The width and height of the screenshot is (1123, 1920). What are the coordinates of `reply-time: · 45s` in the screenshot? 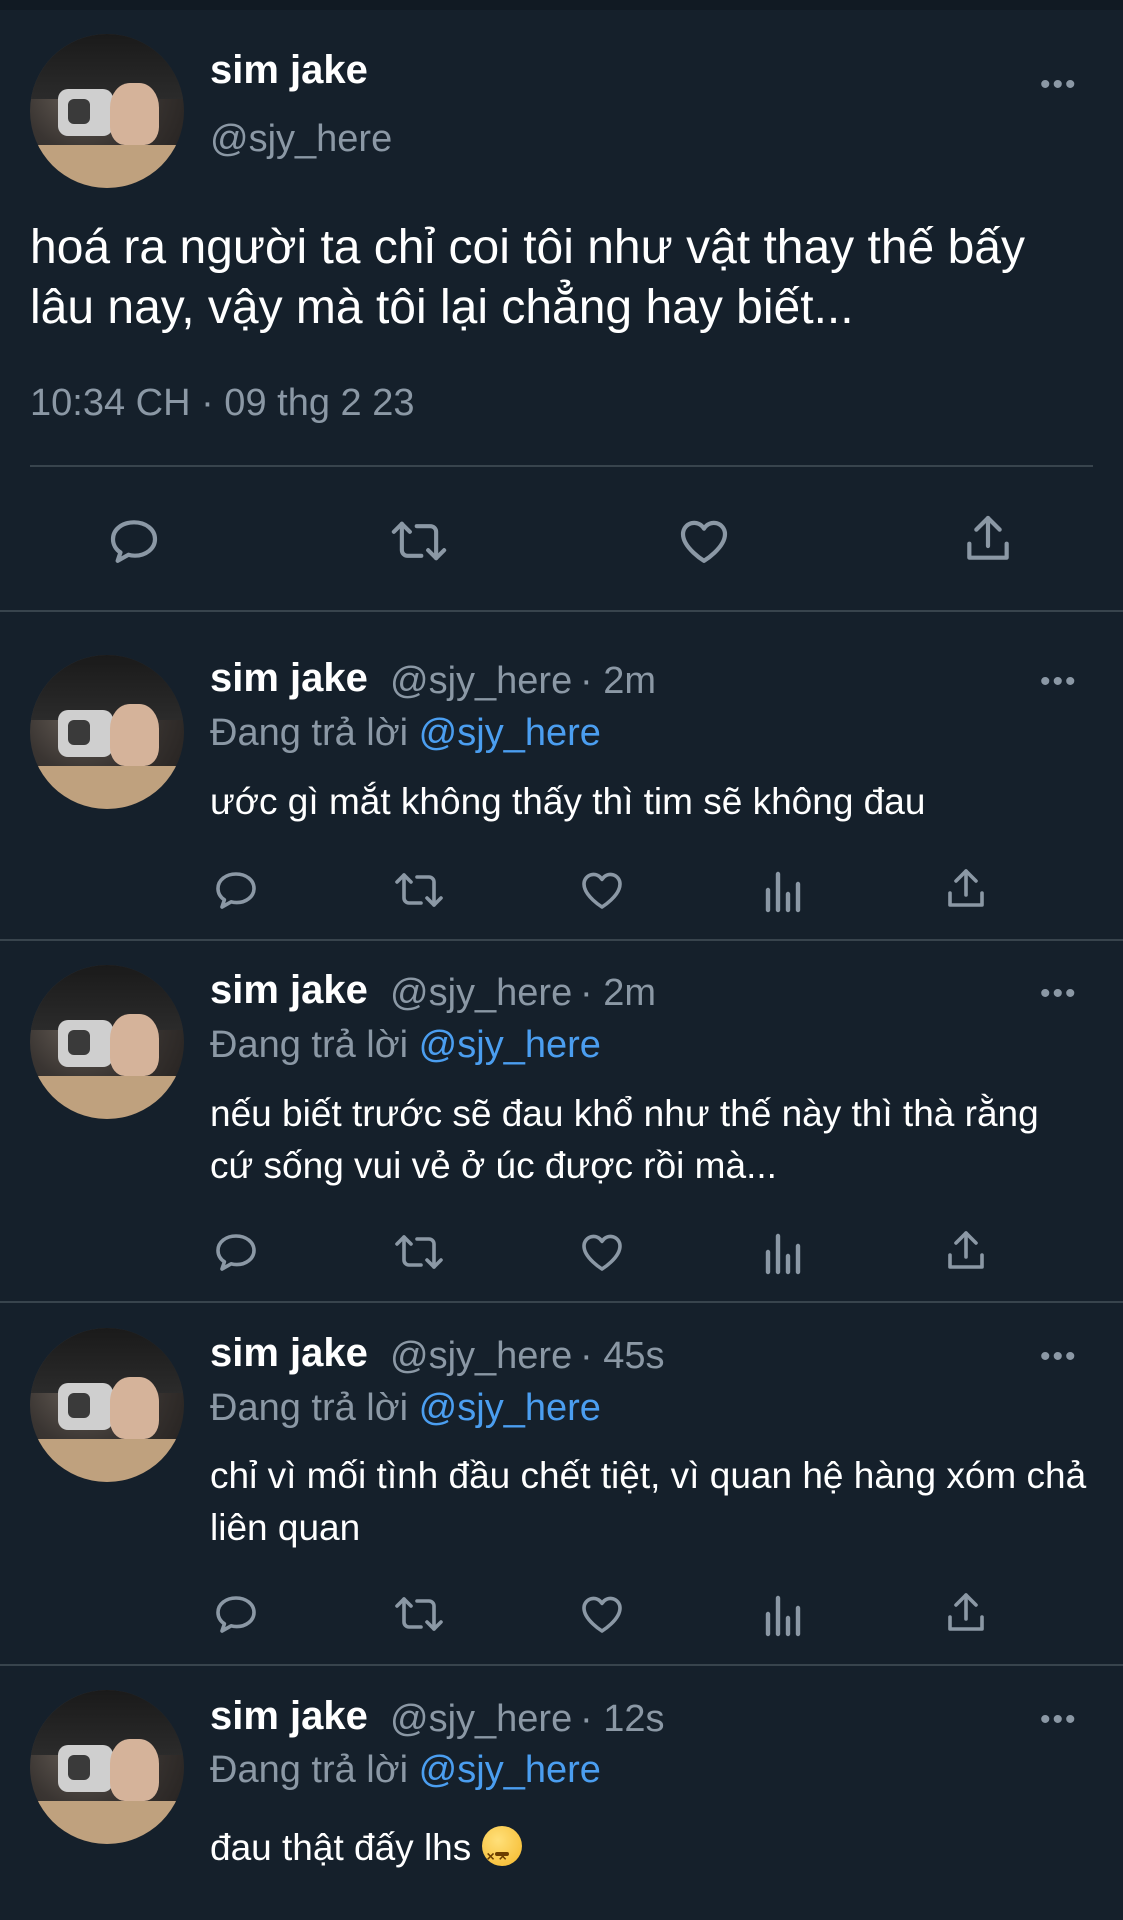 It's located at (622, 1356).